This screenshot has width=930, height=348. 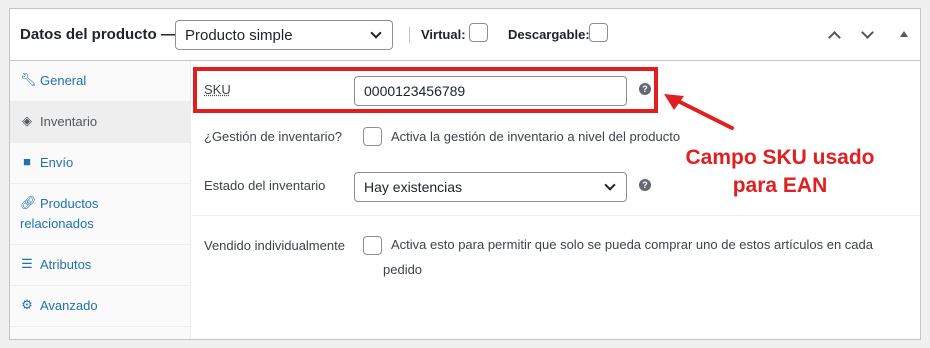 I want to click on stock-status-help-icon: ?, so click(x=645, y=185).